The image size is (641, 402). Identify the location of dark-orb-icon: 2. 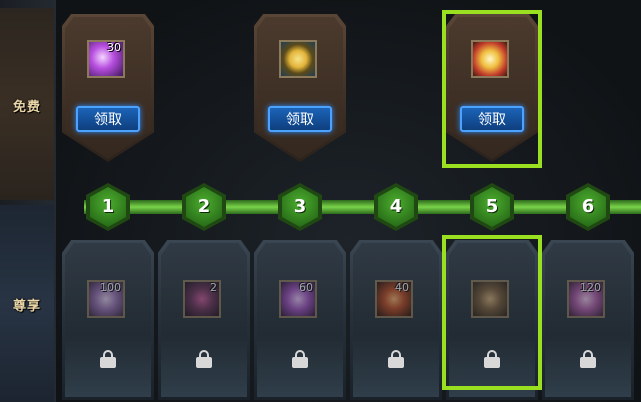
(202, 299).